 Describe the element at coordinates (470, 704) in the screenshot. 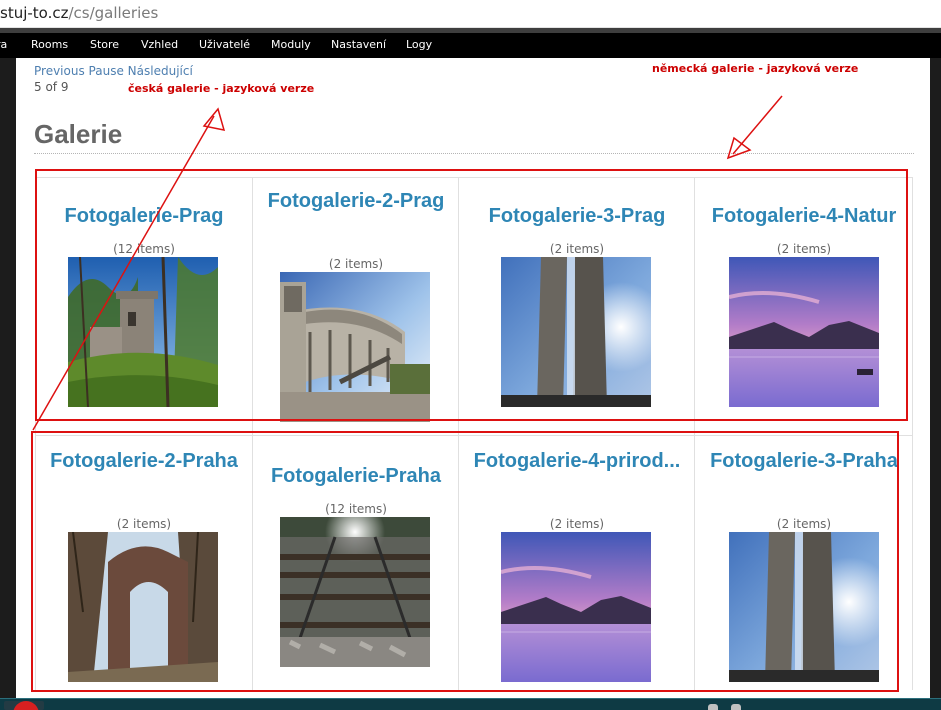

I see `os-taskbar` at that location.